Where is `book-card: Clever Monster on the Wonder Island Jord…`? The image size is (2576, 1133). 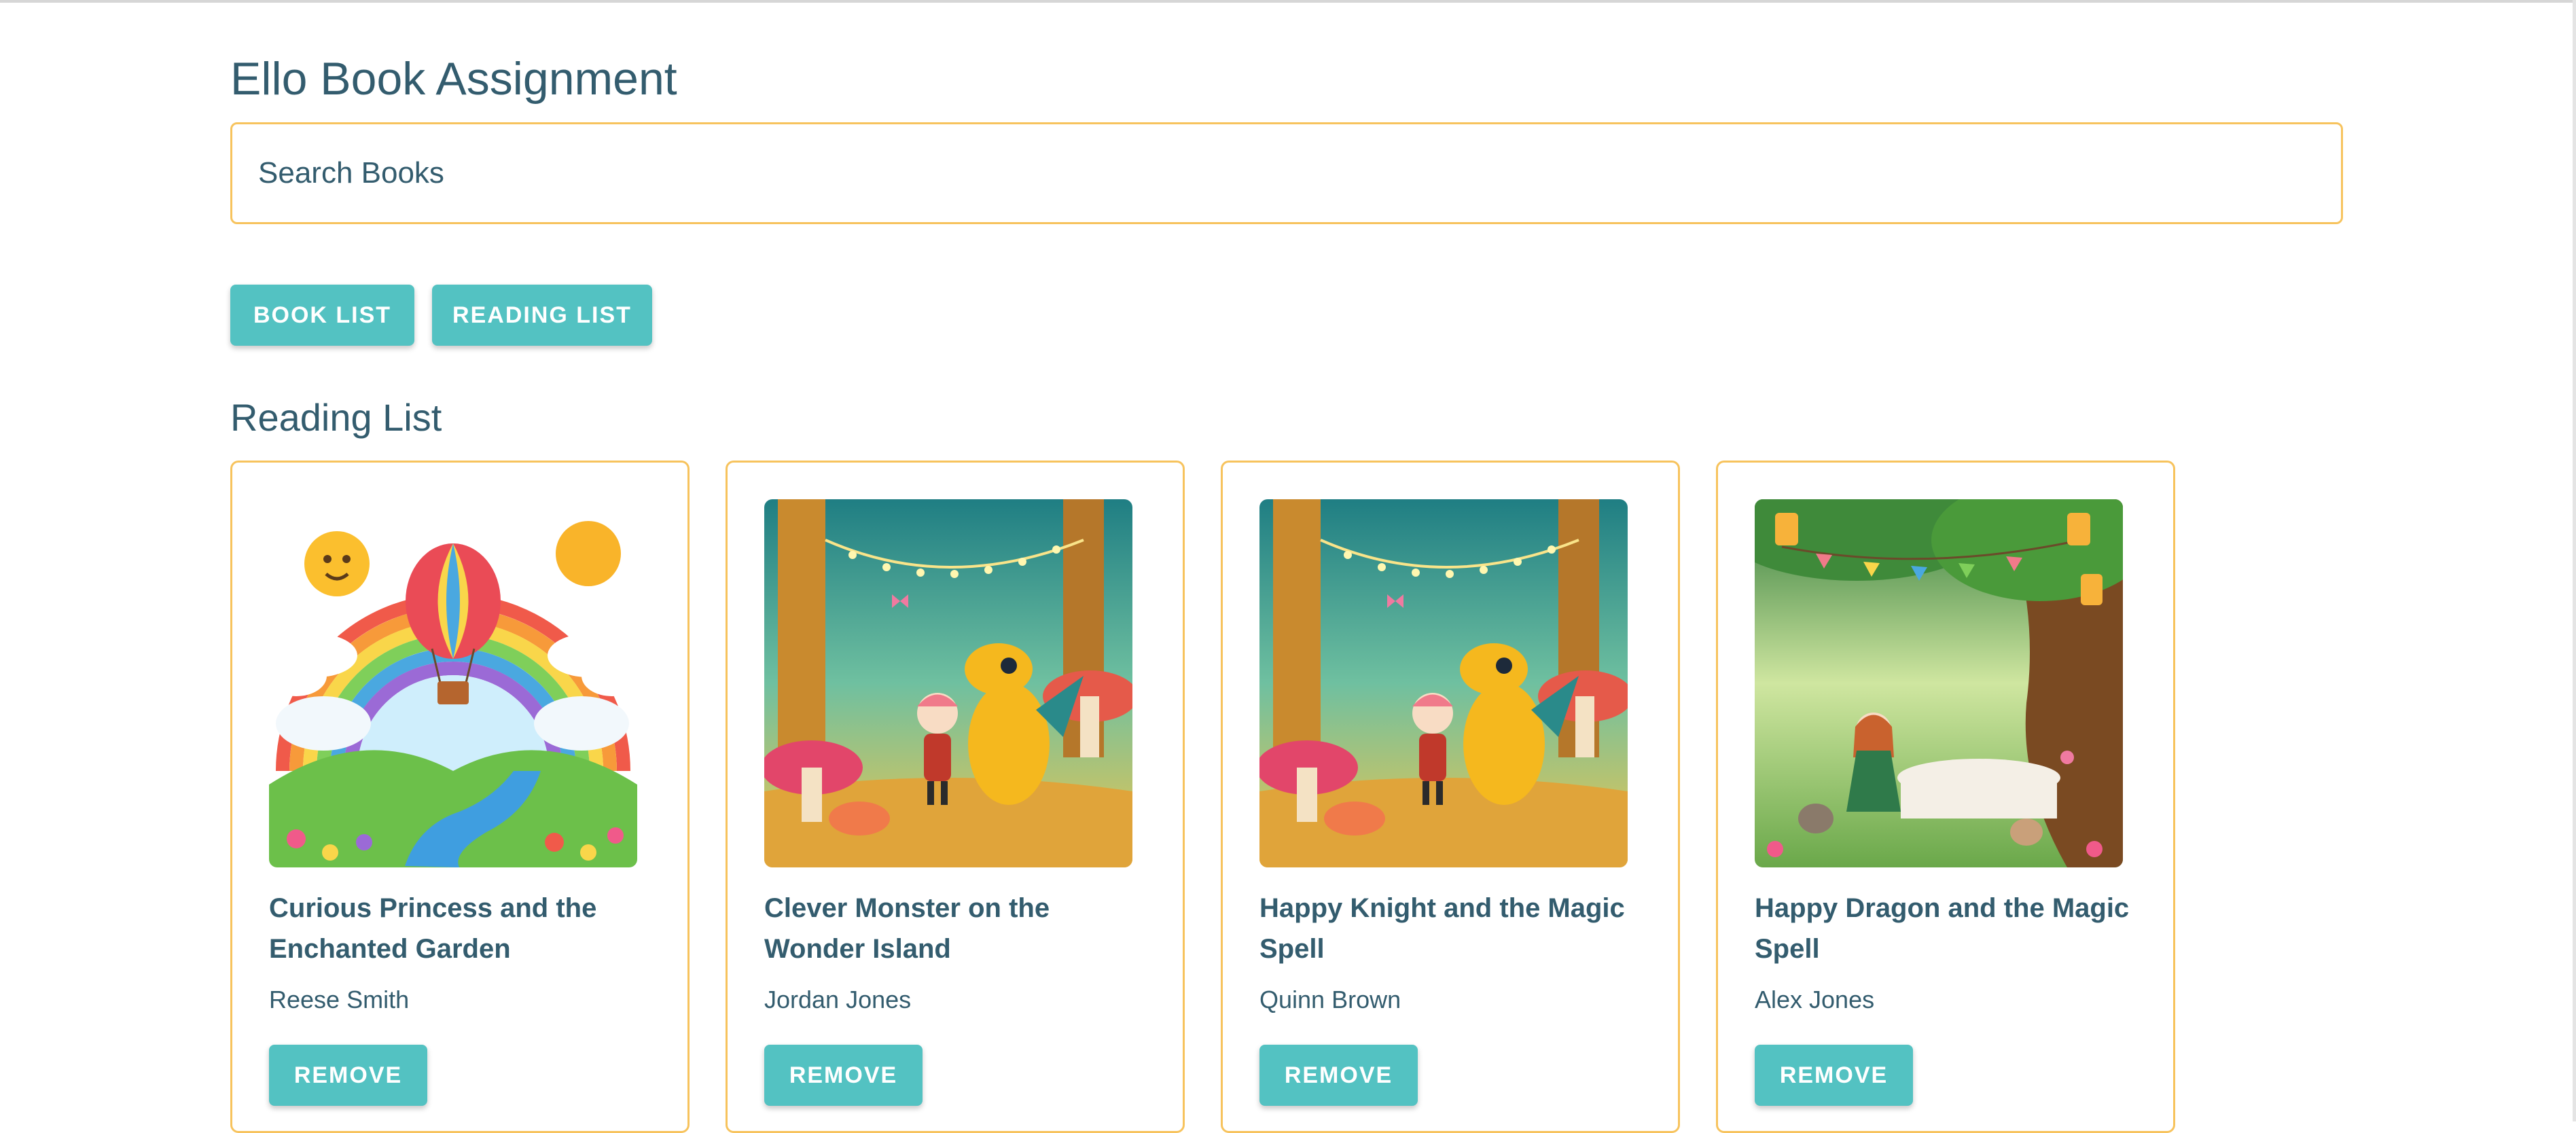
book-card: Clever Monster on the Wonder Island Jord… is located at coordinates (955, 797).